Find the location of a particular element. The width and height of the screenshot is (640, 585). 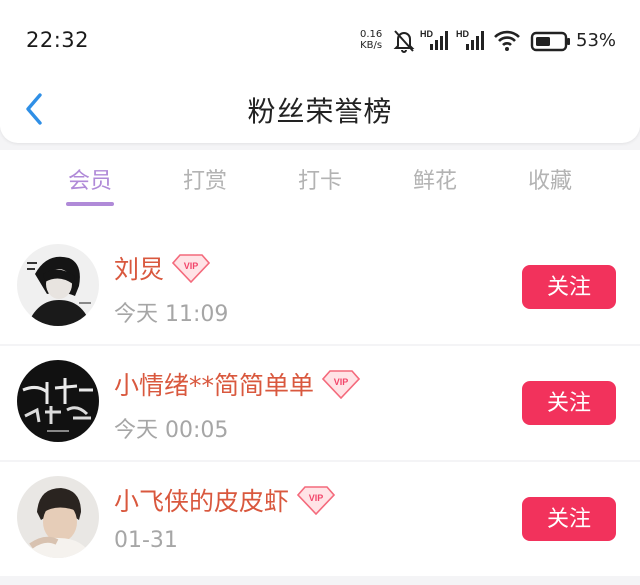

fan-name: 小飞侠的皮皮虾 is located at coordinates (202, 501).